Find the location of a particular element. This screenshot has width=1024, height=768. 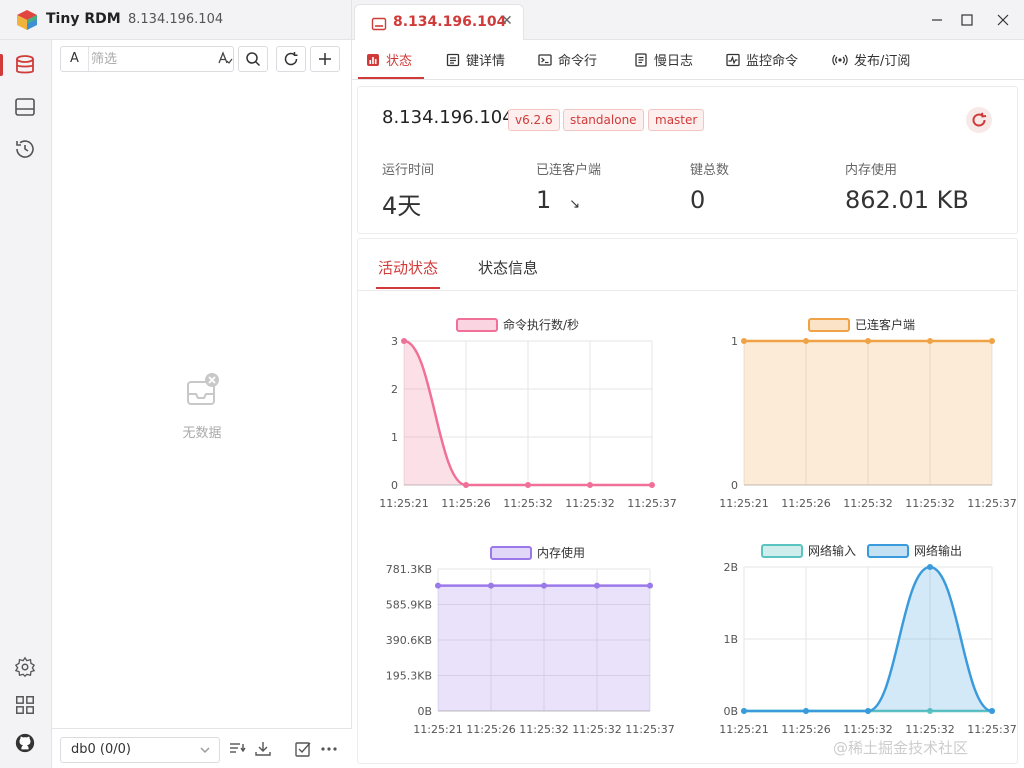

rail-server-button is located at coordinates (25, 107).